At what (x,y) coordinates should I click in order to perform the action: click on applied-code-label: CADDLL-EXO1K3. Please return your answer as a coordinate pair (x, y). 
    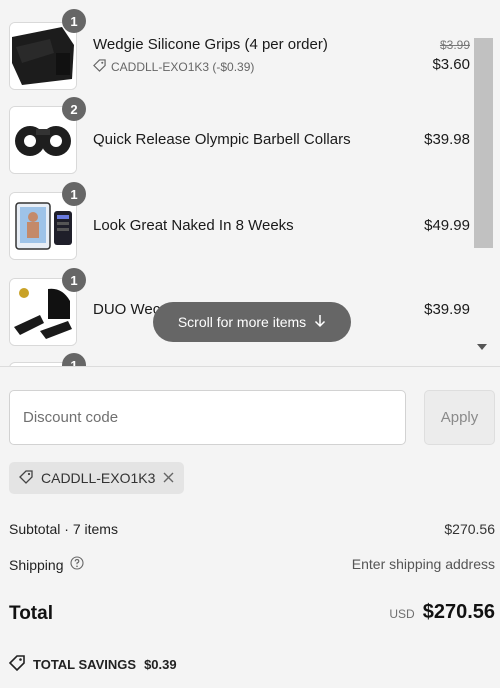
    Looking at the image, I should click on (98, 478).